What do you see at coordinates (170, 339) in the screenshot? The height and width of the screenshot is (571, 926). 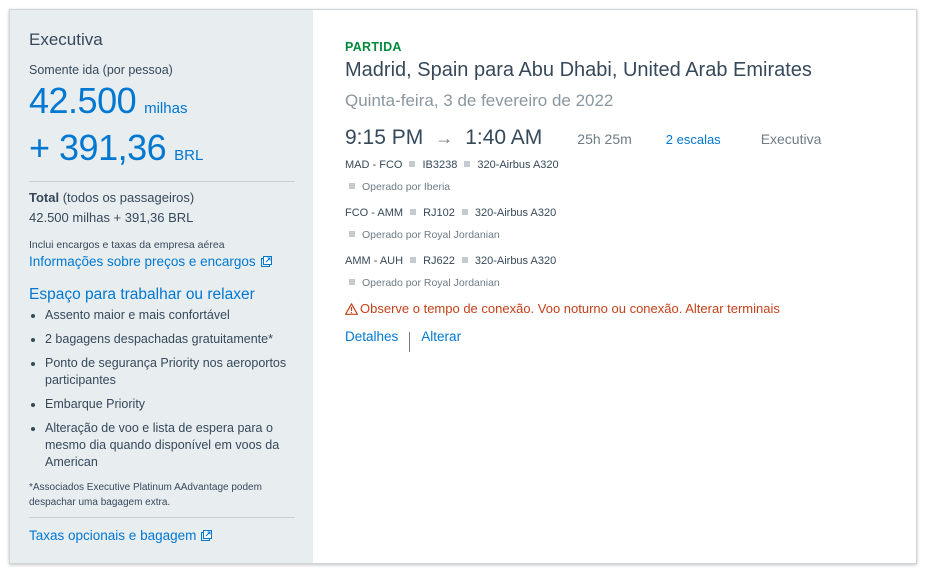 I see `benefit-item: 2 bagagens despachadas gratuitamente*` at bounding box center [170, 339].